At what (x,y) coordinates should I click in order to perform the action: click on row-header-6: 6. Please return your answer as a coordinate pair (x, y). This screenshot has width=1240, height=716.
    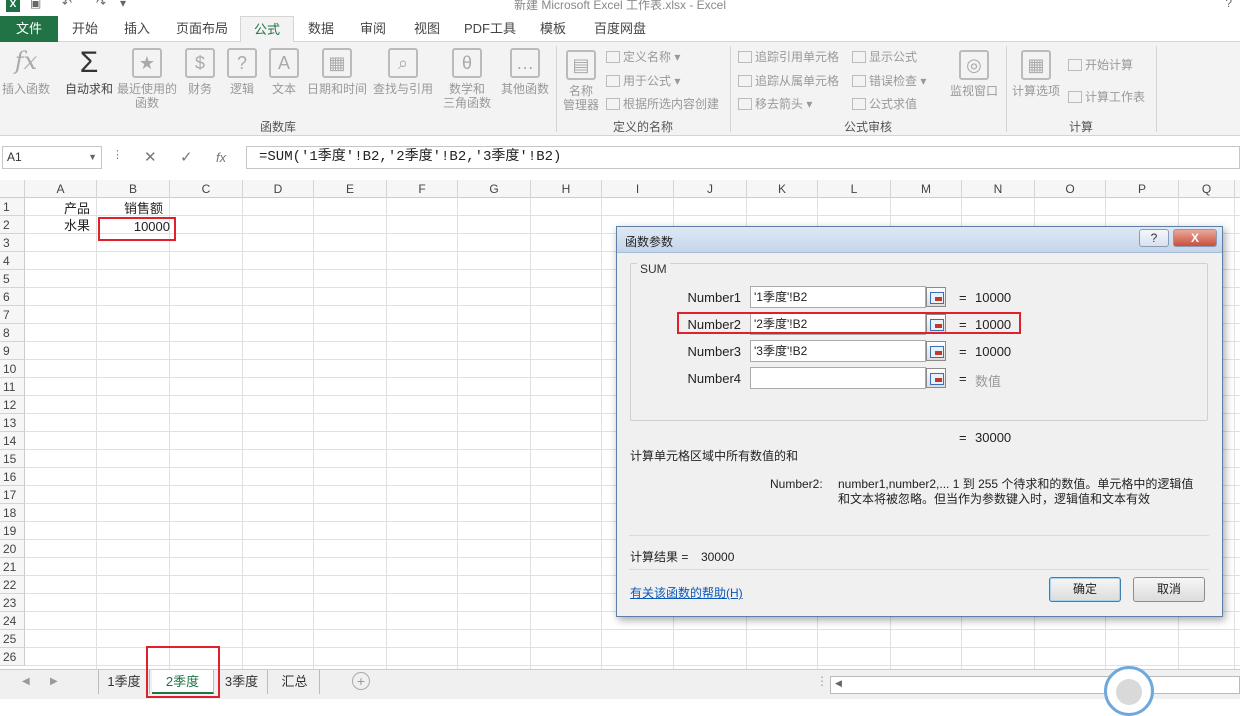
    Looking at the image, I should click on (12, 297).